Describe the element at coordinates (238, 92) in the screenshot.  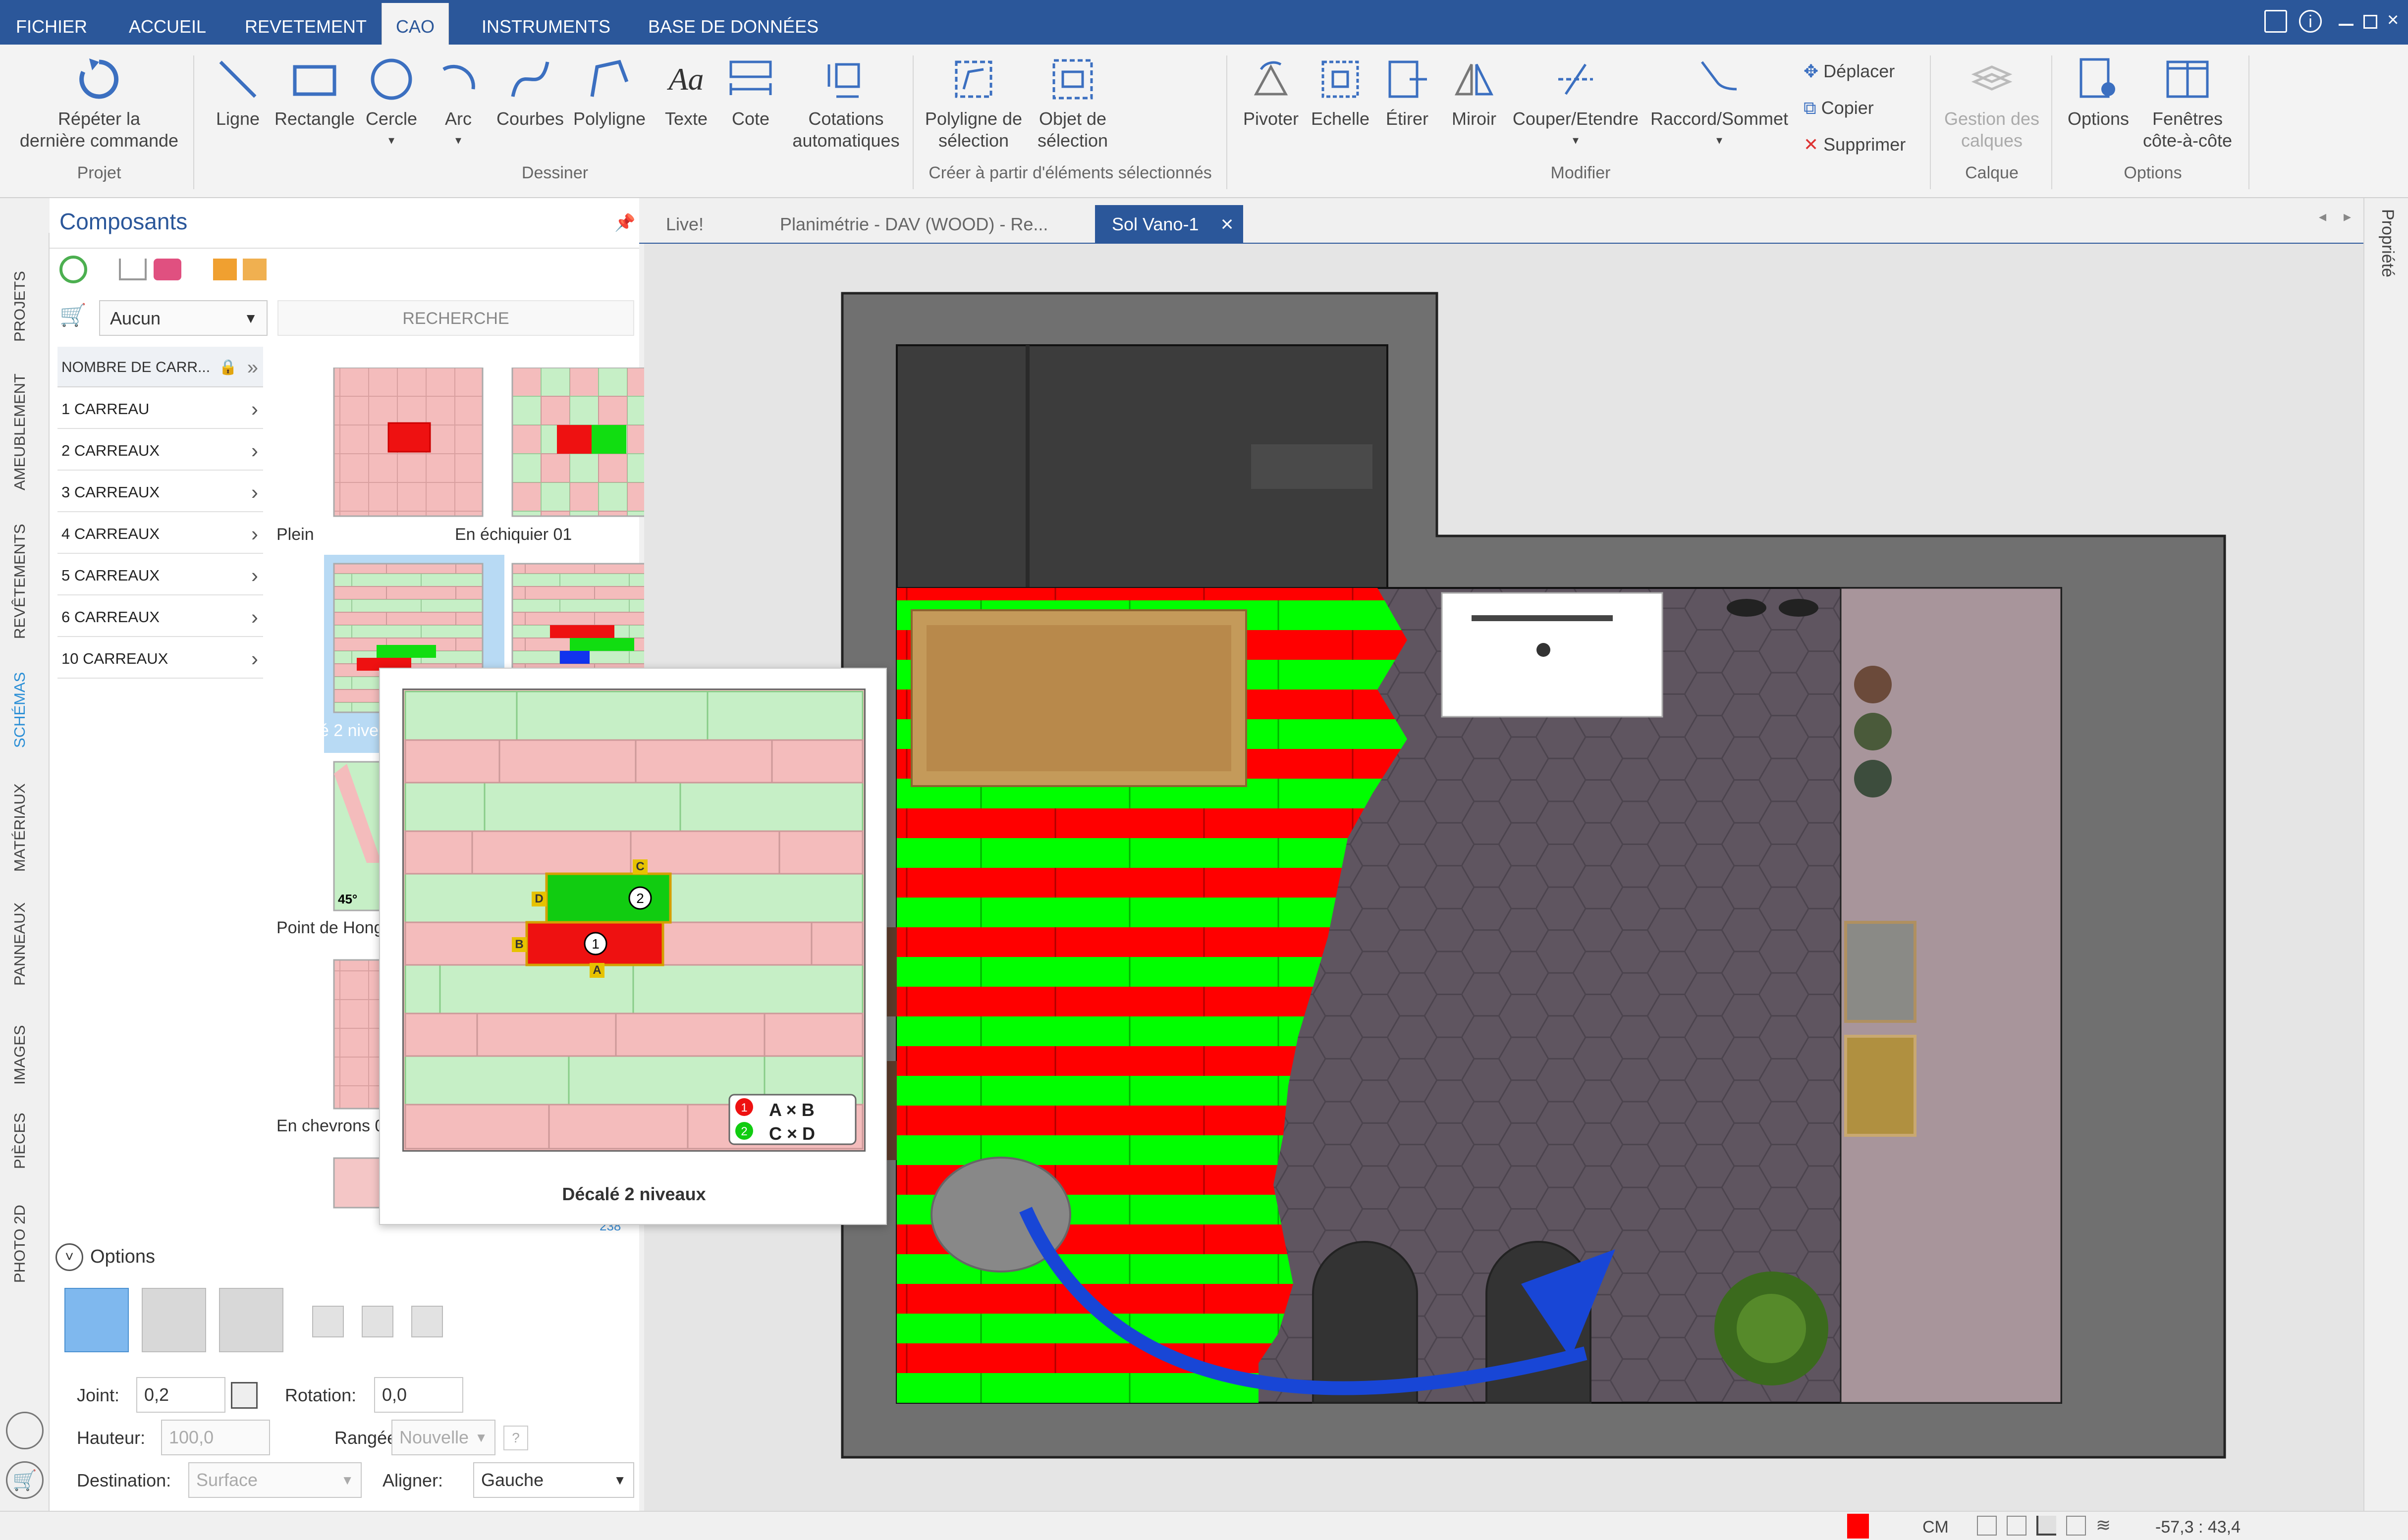
I see `ligne-button: Ligne` at that location.